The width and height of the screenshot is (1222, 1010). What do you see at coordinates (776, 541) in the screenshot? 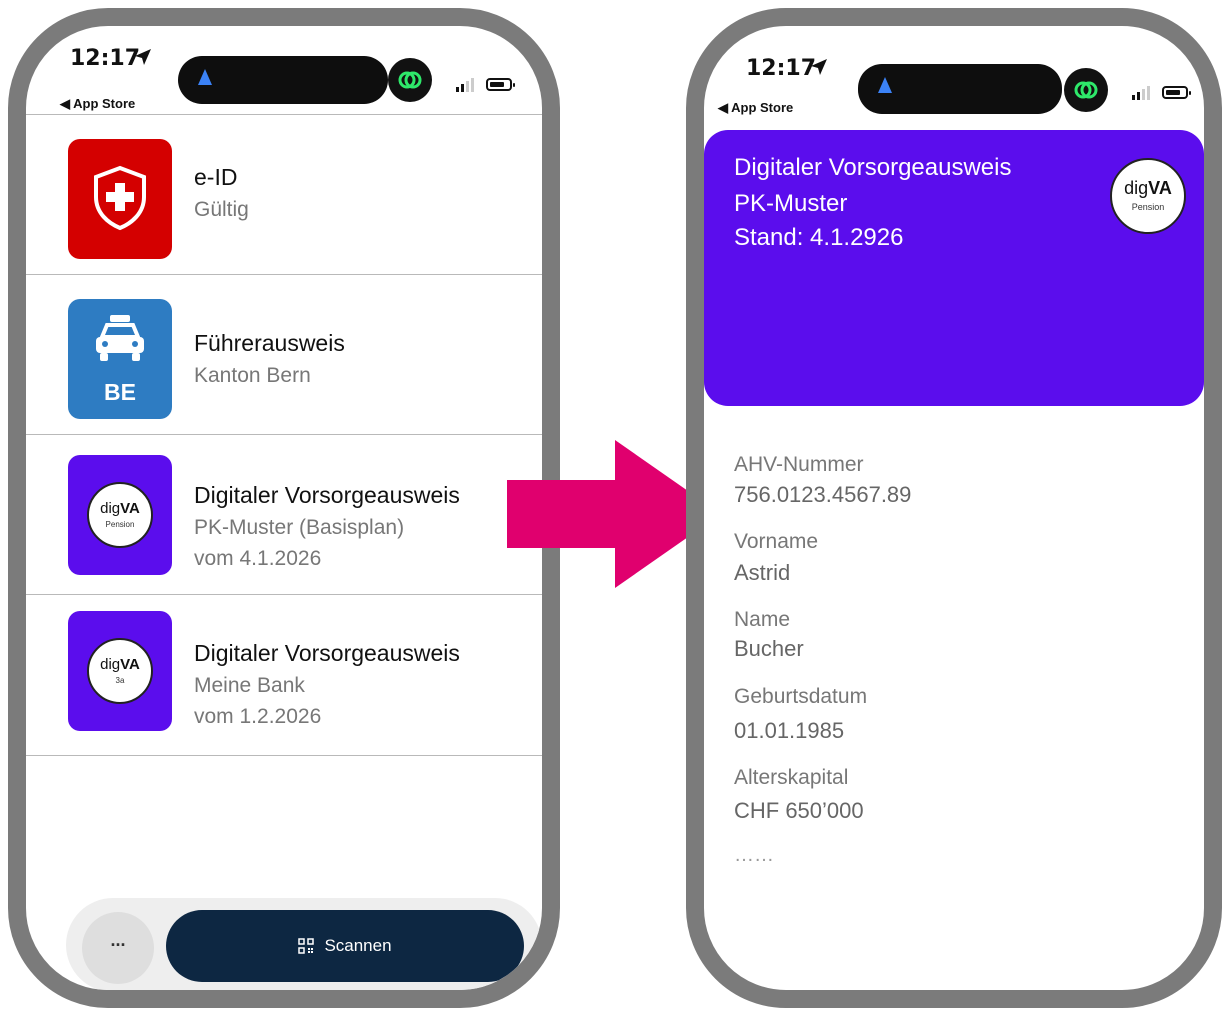
I see `field-label-firstname: Vorname` at bounding box center [776, 541].